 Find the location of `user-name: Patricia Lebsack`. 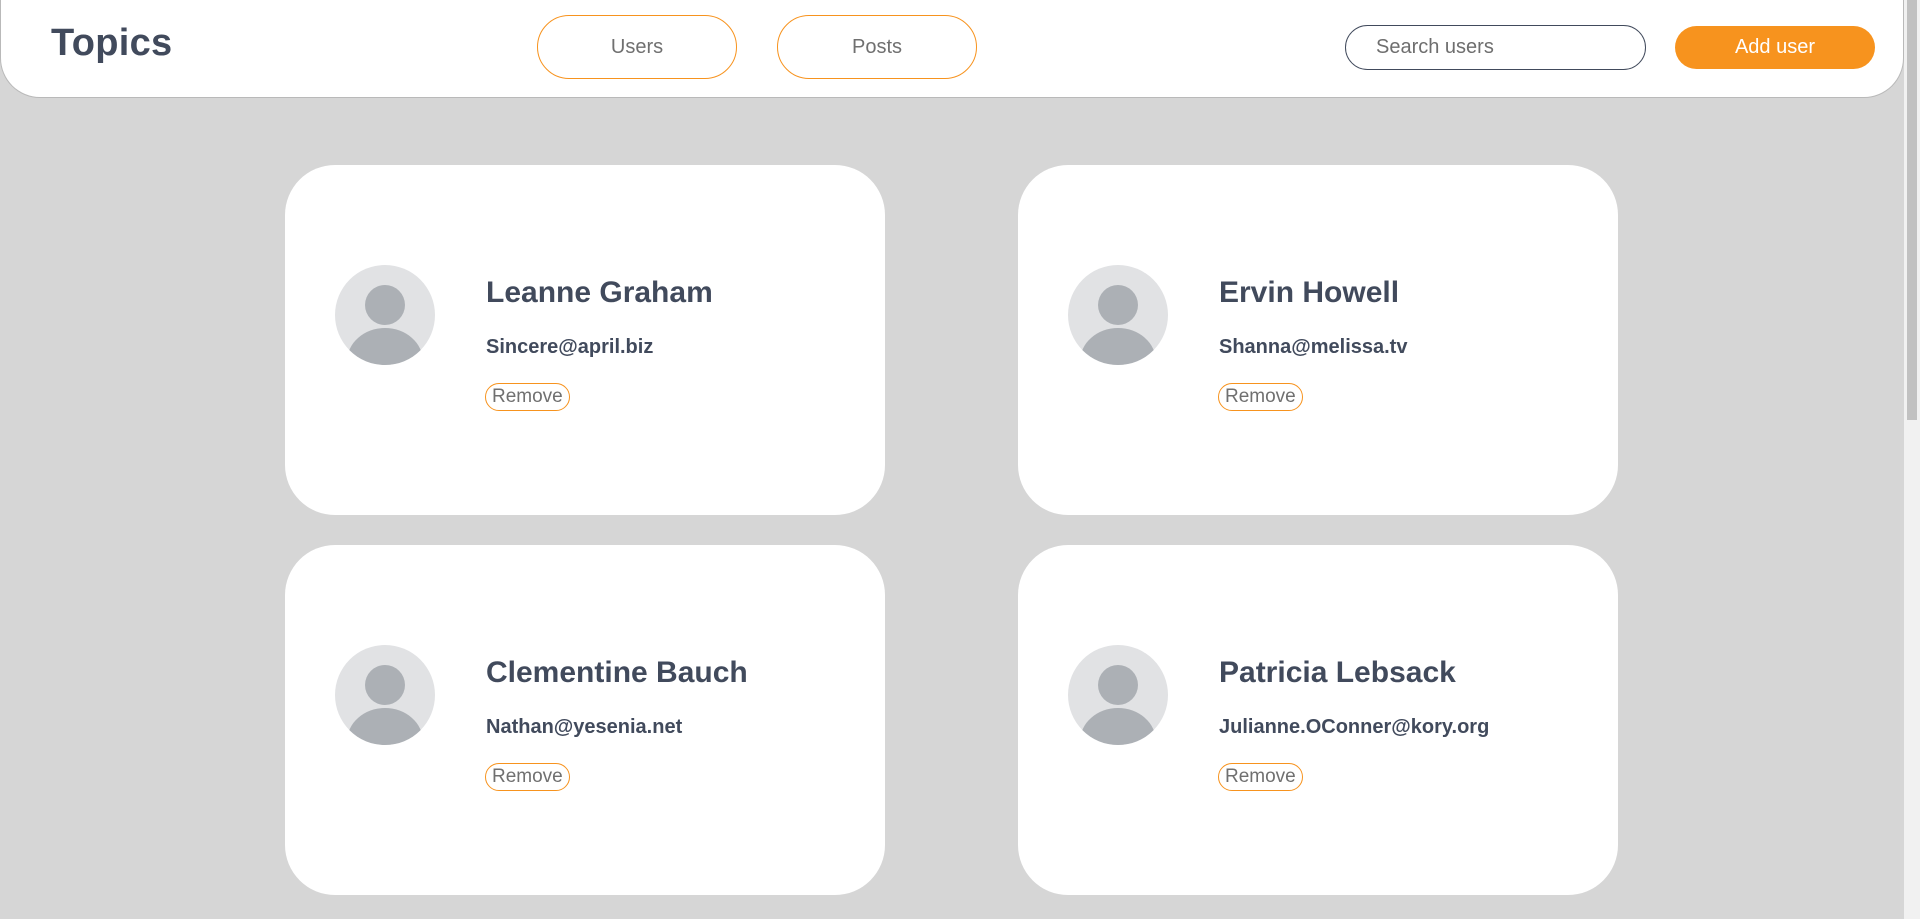

user-name: Patricia Lebsack is located at coordinates (1337, 672).